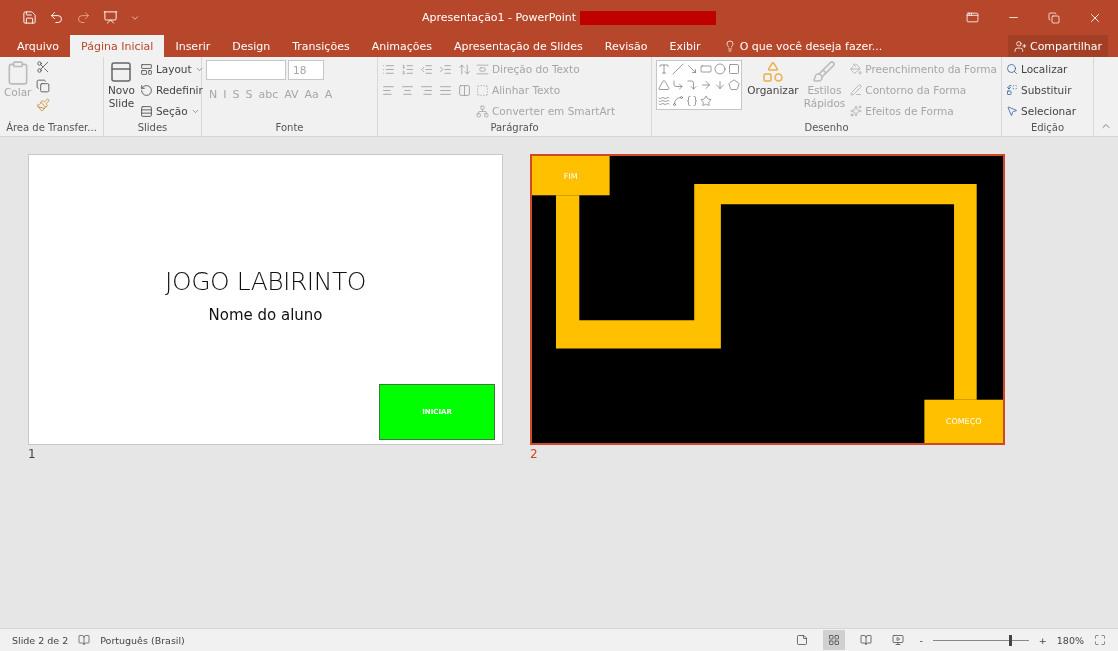  I want to click on group-label: Fonte, so click(289, 128).